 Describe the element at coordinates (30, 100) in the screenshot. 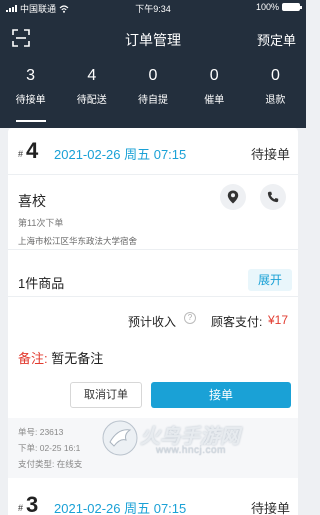

I see `tab-label: 待接单` at that location.